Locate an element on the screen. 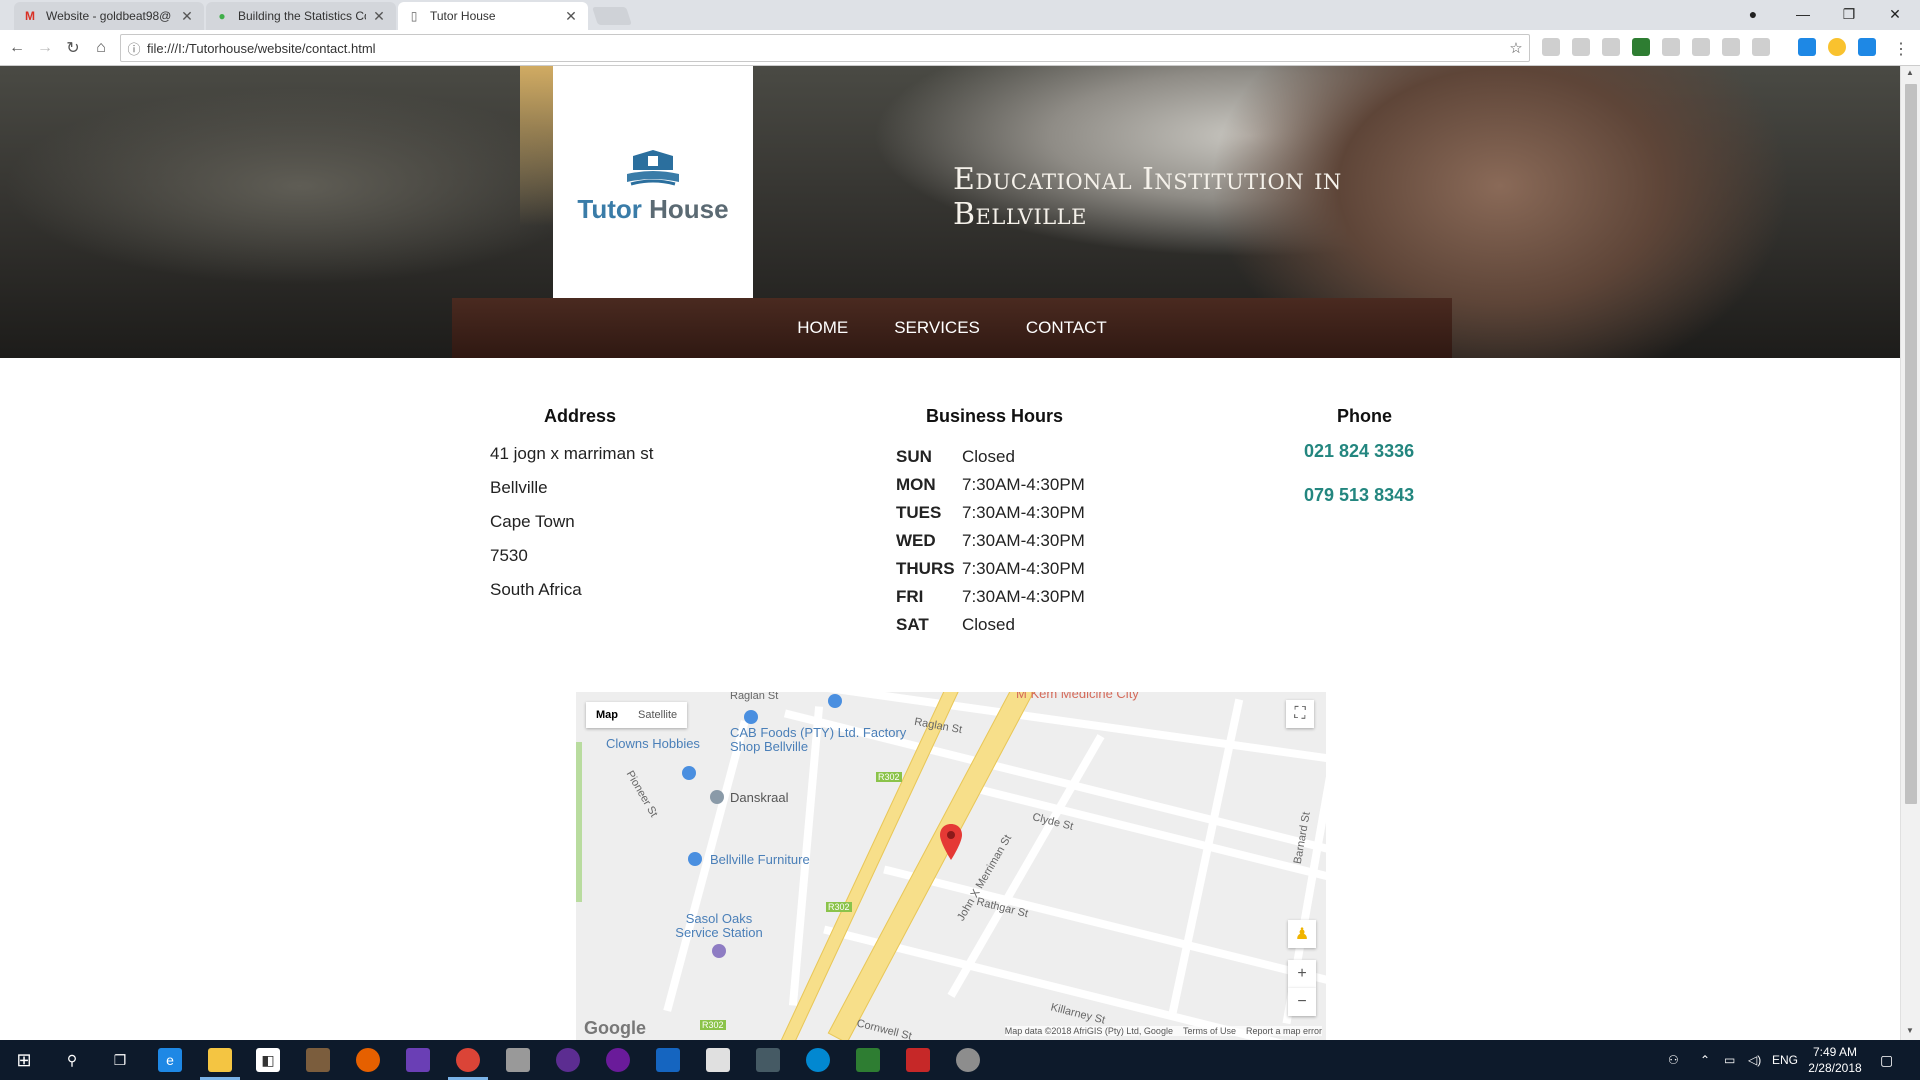 The height and width of the screenshot is (1080, 1920). scroll-up-icon: ▲ is located at coordinates (1910, 72).